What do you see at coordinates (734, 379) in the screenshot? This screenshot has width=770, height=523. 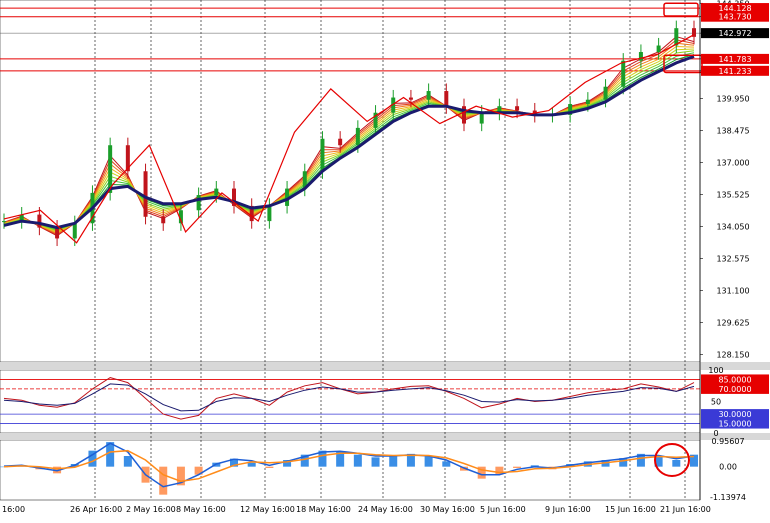 I see `rsi-level-label: 85.0000` at bounding box center [734, 379].